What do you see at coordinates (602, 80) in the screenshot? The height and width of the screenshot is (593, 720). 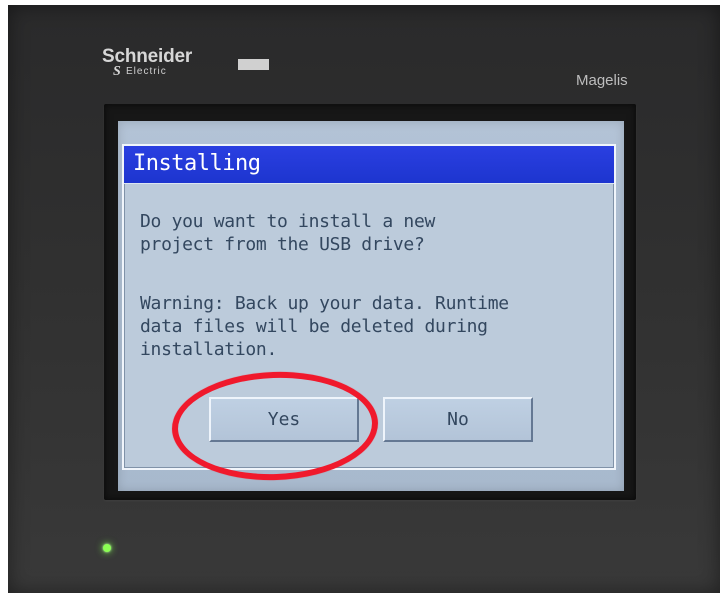 I see `model-name: Magelis` at bounding box center [602, 80].